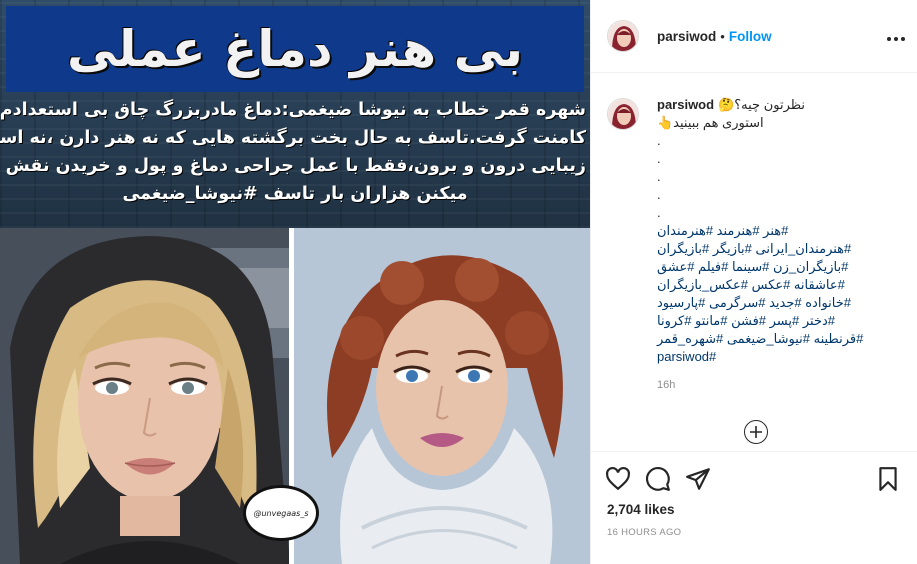 This screenshot has width=917, height=564. I want to click on post-header: parsiwod • Follow, so click(754, 36).